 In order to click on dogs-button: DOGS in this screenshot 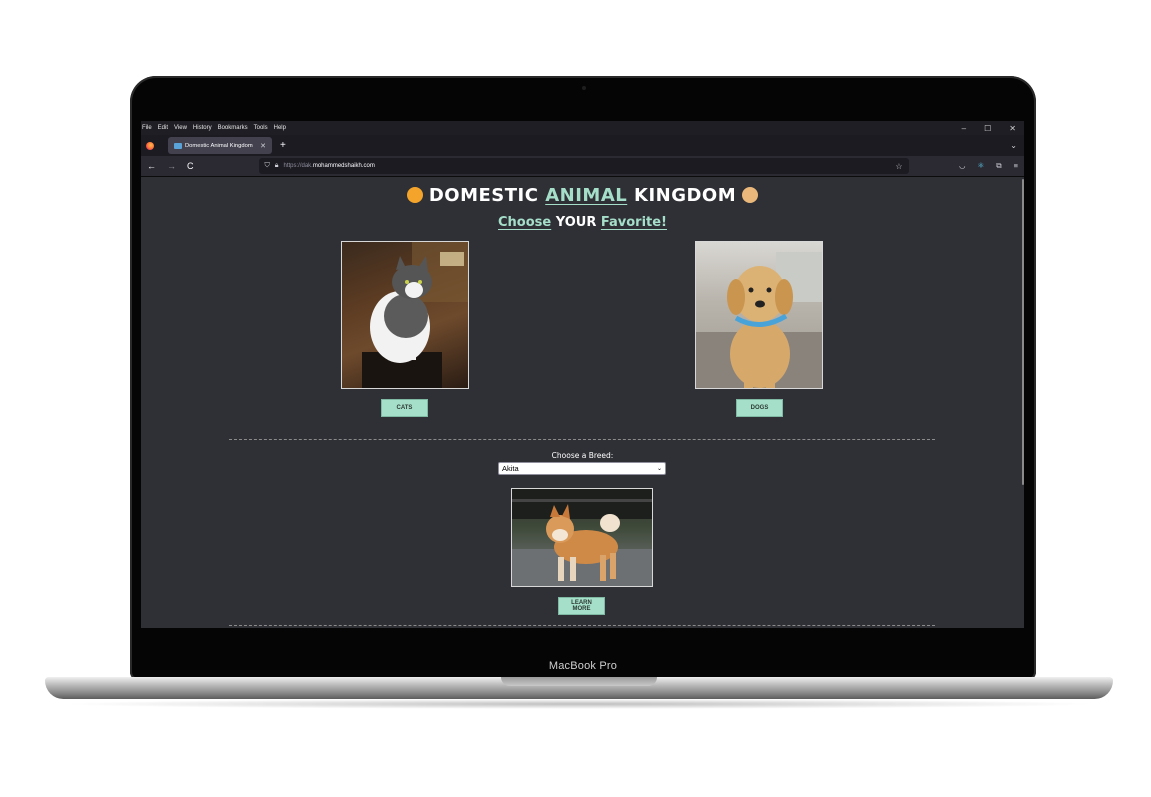, I will do `click(759, 408)`.